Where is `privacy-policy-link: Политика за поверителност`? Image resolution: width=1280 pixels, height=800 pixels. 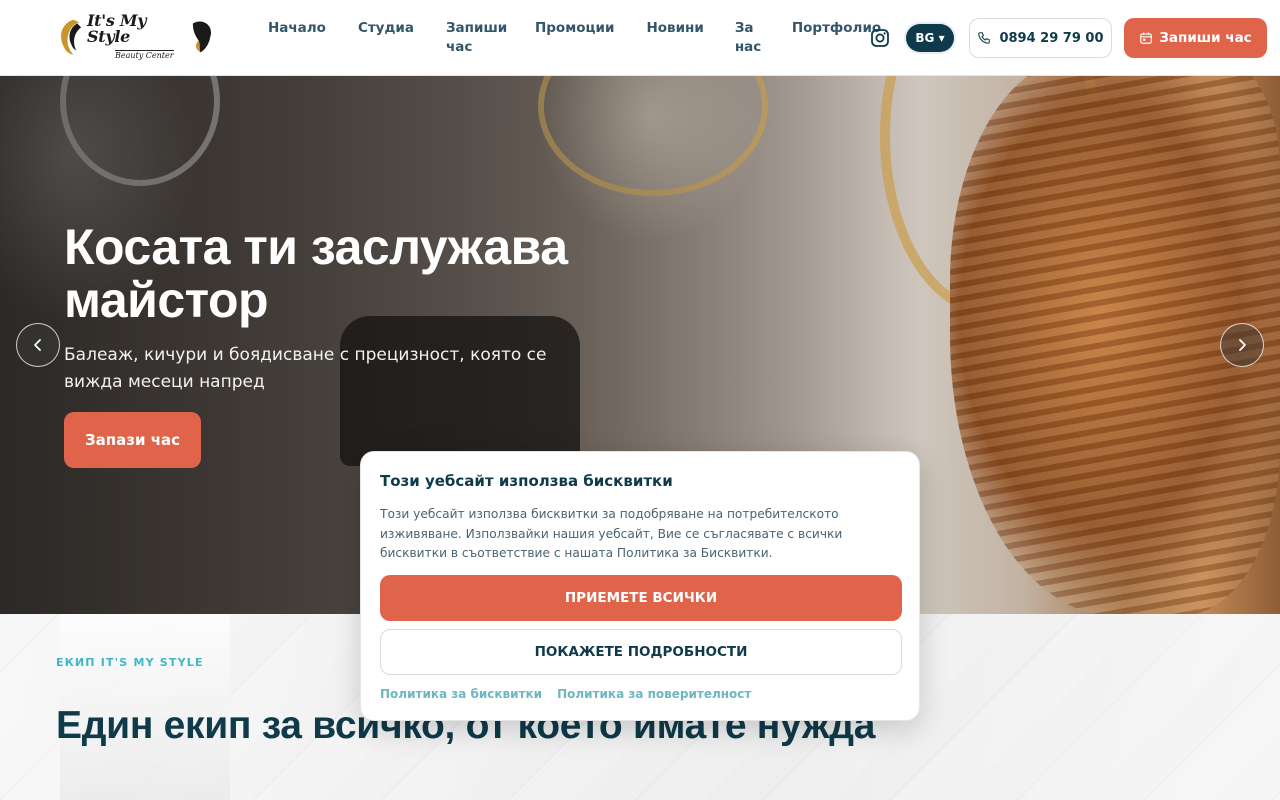 privacy-policy-link: Политика за поверителност is located at coordinates (654, 694).